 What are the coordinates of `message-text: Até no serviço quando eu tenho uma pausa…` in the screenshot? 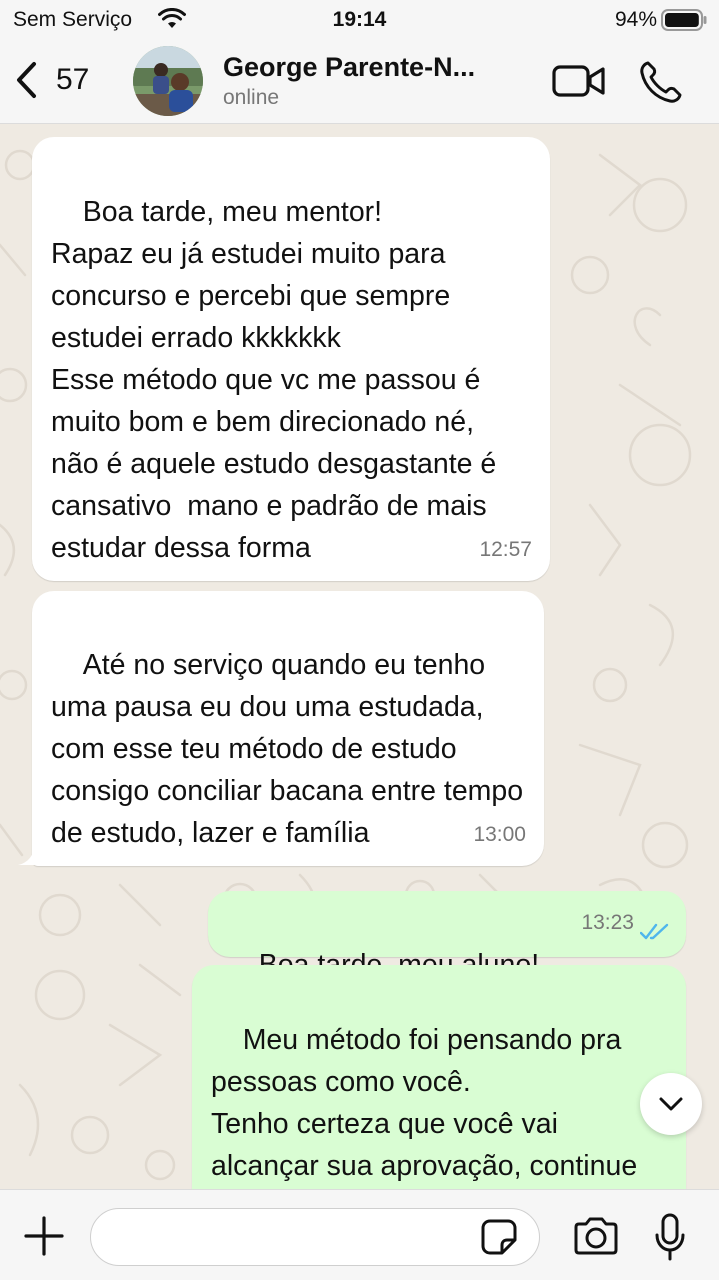 It's located at (291, 749).